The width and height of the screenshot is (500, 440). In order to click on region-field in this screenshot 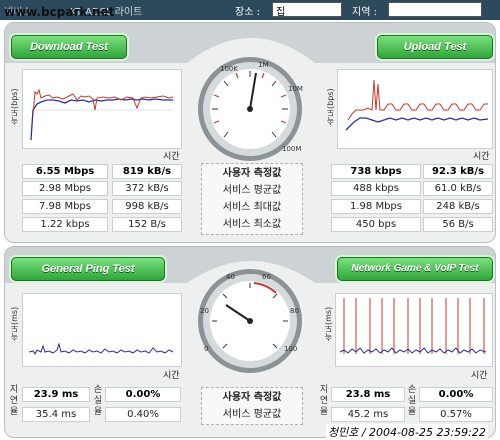, I will do `click(435, 9)`.